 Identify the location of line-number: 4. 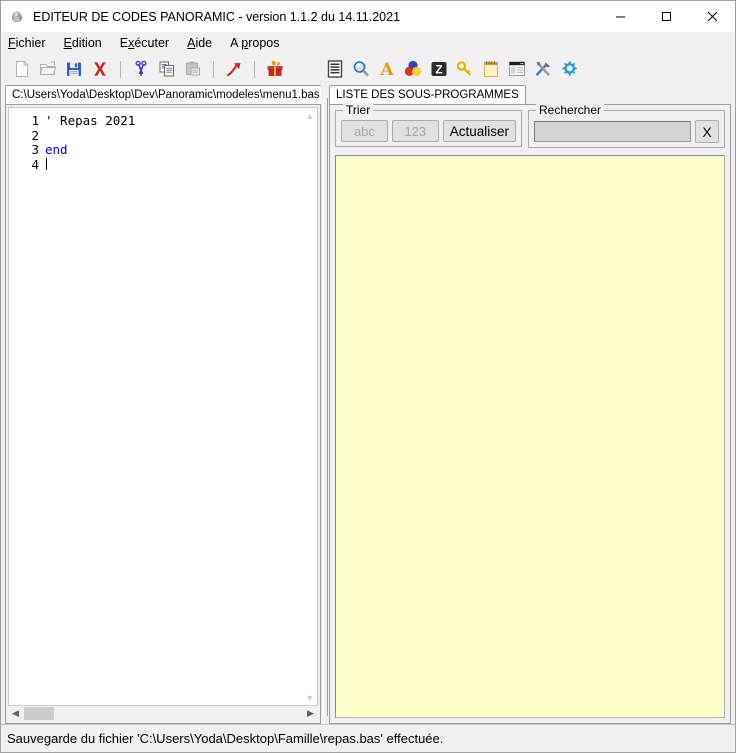
(35, 164).